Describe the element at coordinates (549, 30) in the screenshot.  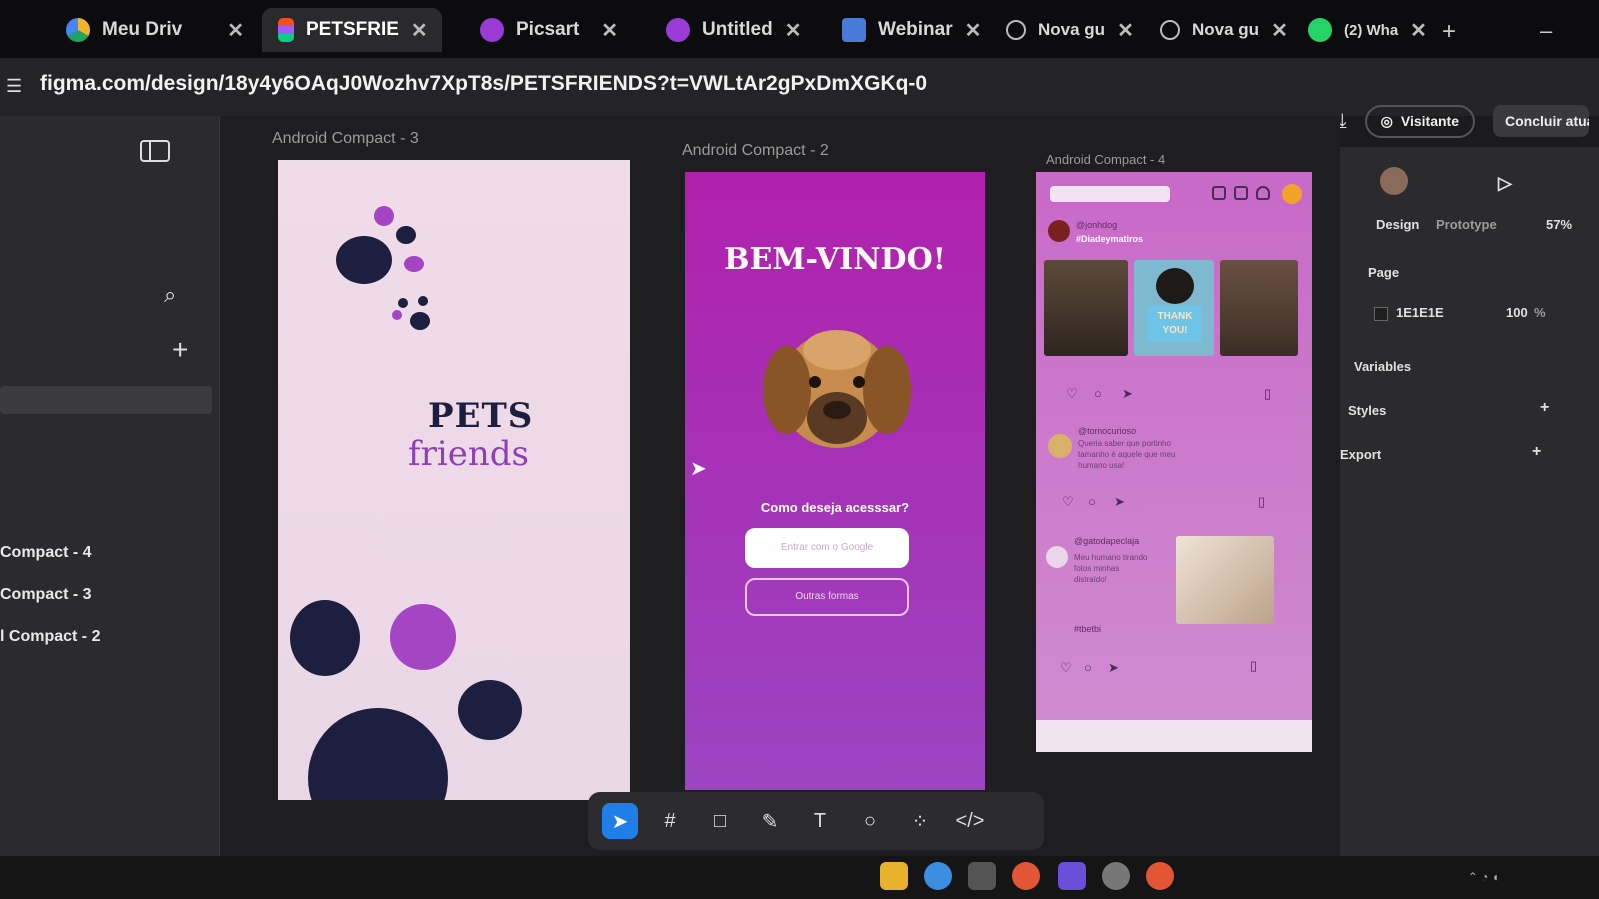
I see `tab-picsart: Picsart ✕` at that location.